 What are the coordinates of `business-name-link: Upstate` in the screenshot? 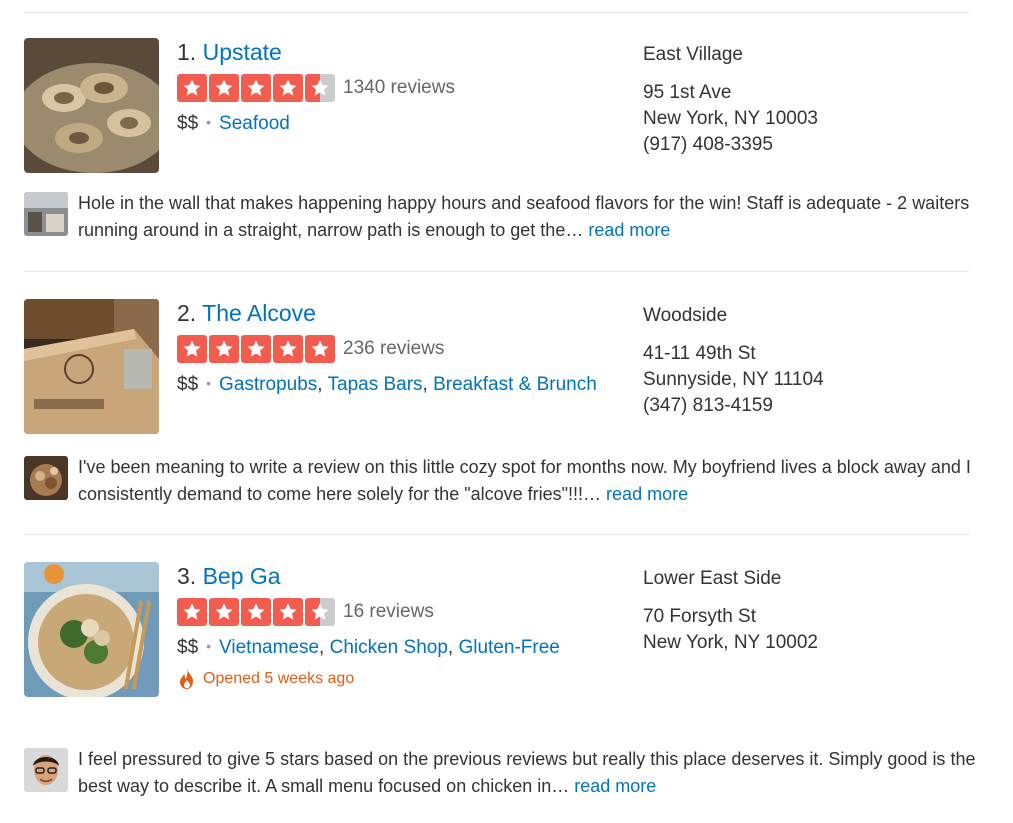 It's located at (242, 52).